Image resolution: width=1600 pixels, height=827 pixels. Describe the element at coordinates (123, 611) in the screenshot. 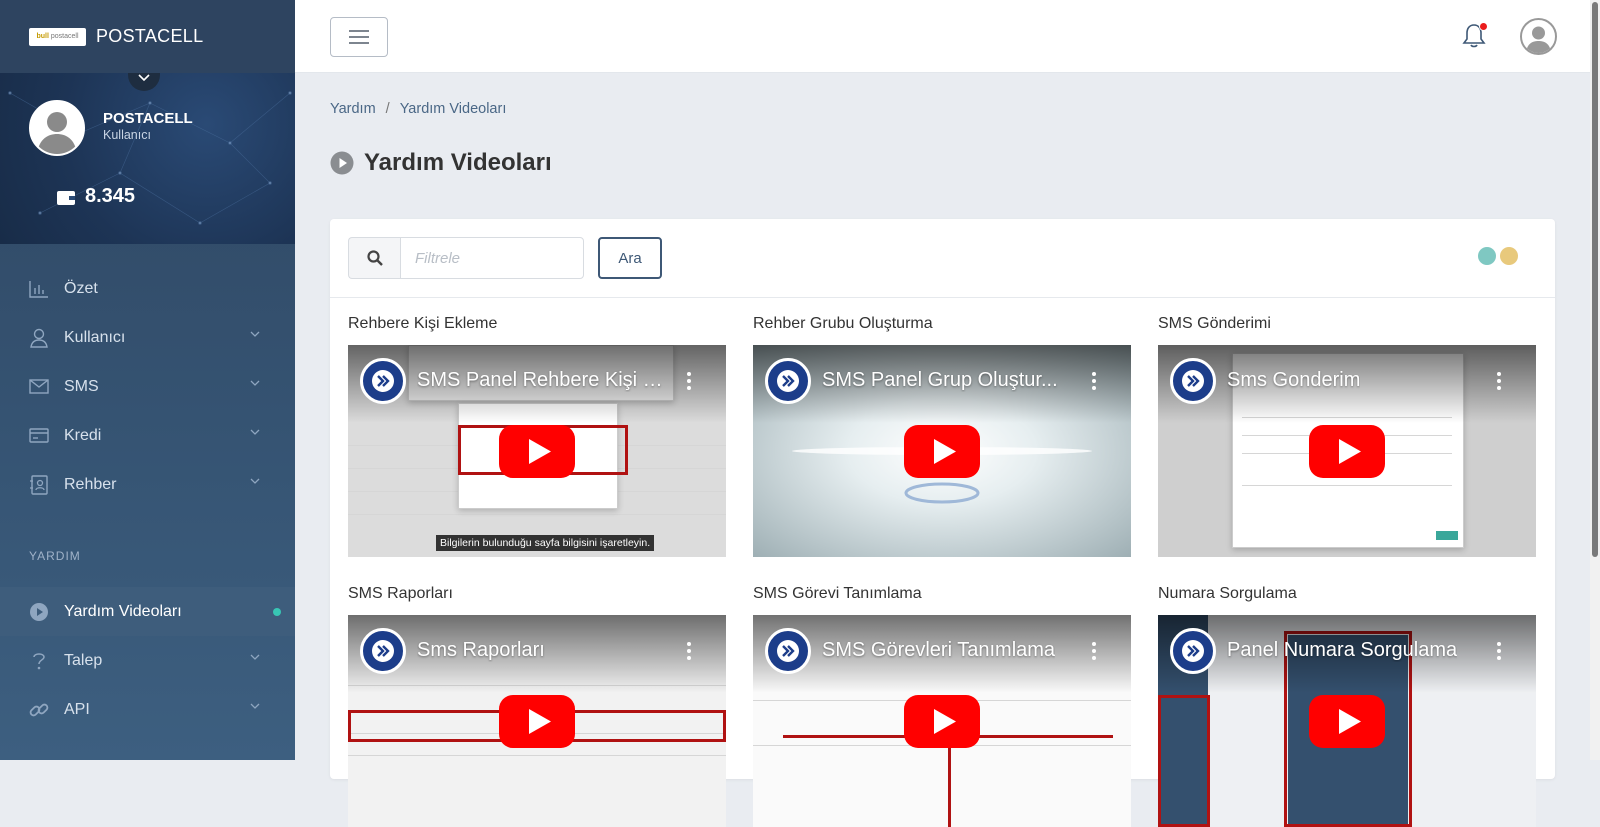

I see `sidebar-item-label: Yardım Videoları` at that location.